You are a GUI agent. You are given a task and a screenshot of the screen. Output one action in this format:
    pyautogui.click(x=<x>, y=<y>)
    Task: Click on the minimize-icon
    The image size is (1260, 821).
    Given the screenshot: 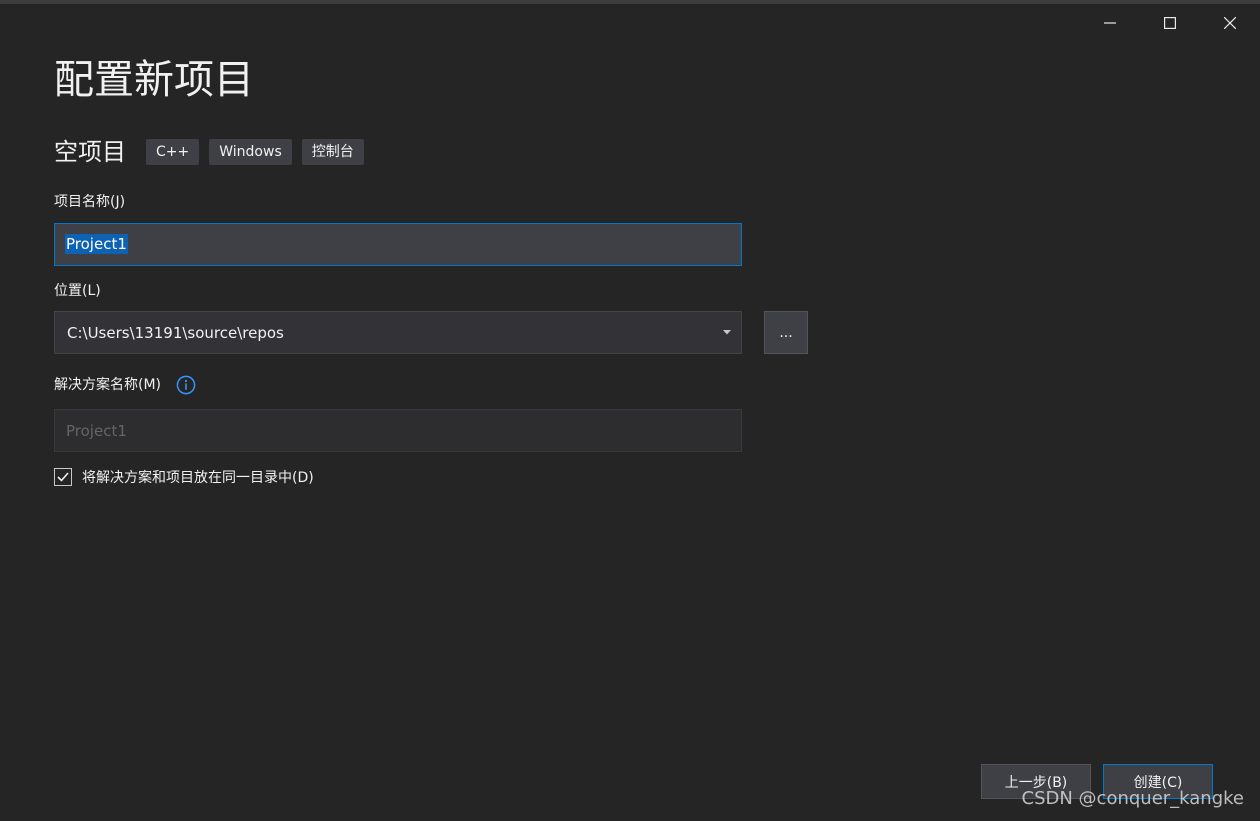 What is the action you would take?
    pyautogui.click(x=1110, y=23)
    